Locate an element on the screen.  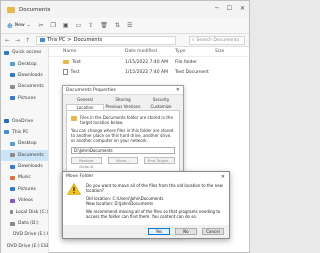
sidebar-item-label: Local Disk (C:) is located at coordinates (31, 212).